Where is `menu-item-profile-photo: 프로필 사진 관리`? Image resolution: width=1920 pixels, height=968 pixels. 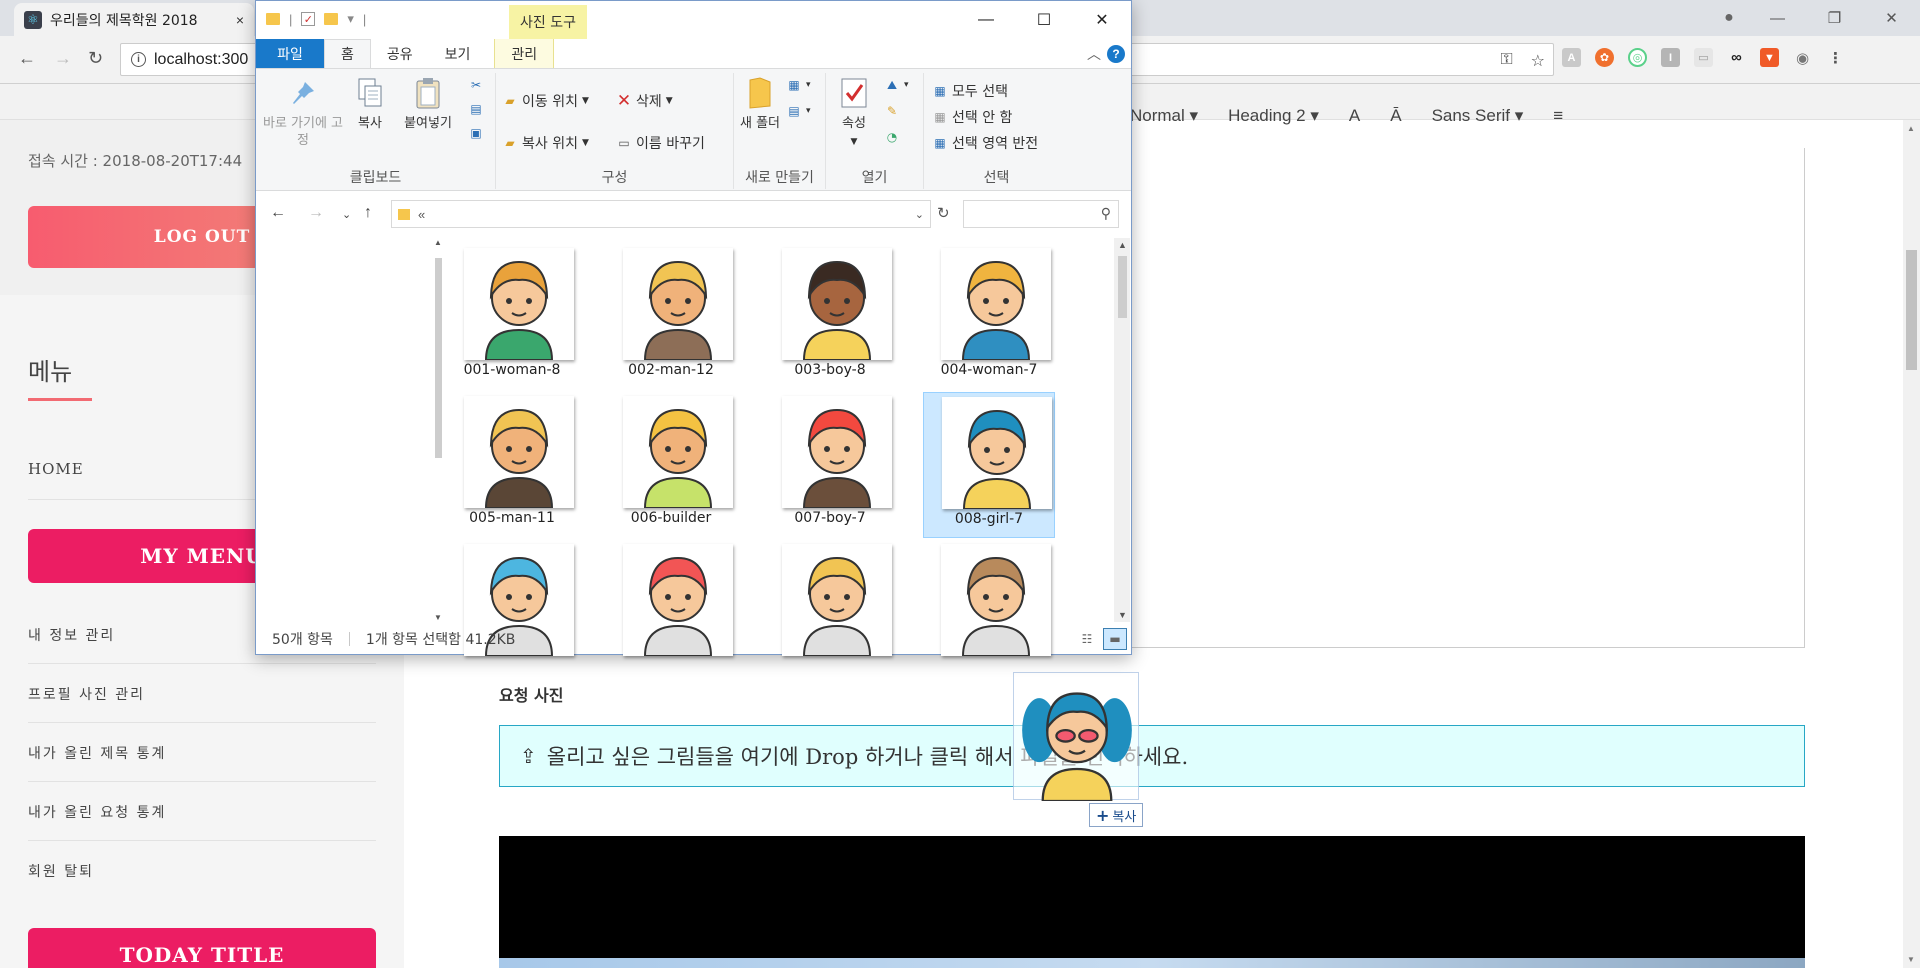
menu-item-profile-photo: 프로필 사진 관리 is located at coordinates (86, 694).